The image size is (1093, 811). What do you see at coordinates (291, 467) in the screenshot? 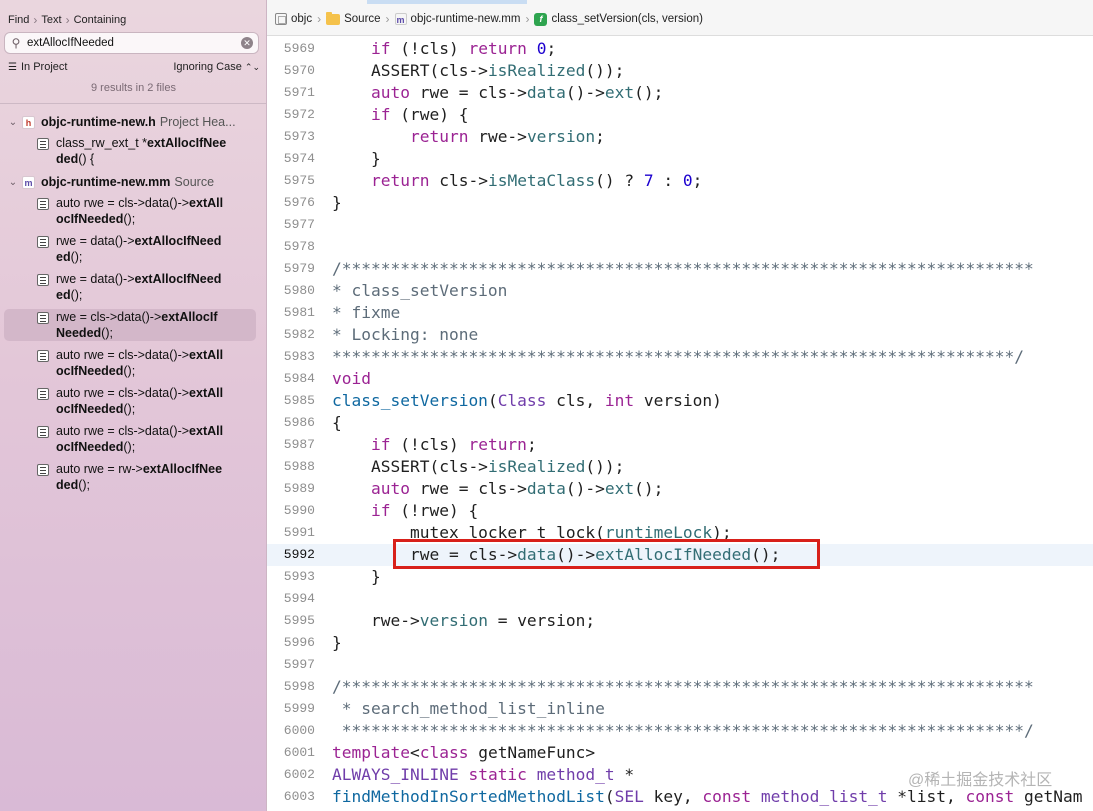
I see `line-number: 5988` at bounding box center [291, 467].